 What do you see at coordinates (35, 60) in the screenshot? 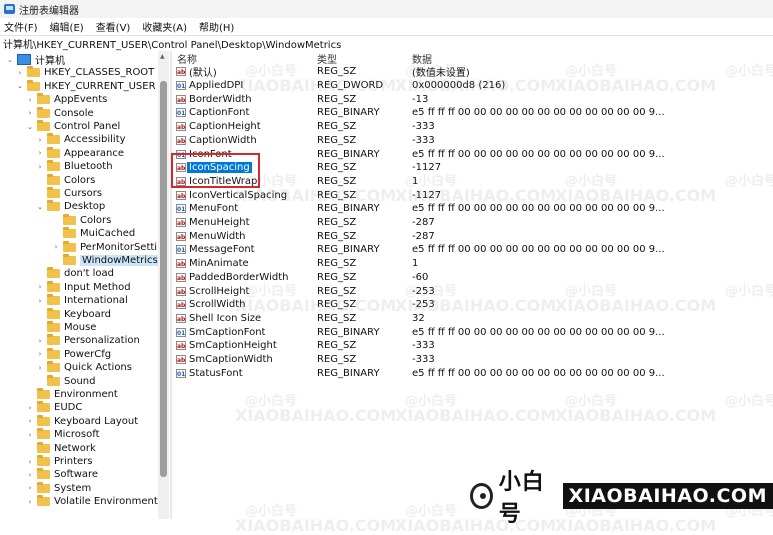
I see `tree-item: ⌄ 计算机` at bounding box center [35, 60].